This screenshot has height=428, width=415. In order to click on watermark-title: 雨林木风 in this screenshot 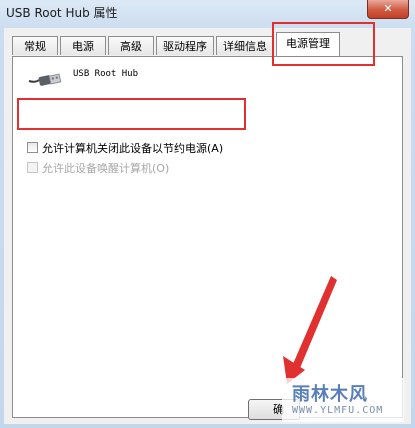, I will do `click(330, 394)`.